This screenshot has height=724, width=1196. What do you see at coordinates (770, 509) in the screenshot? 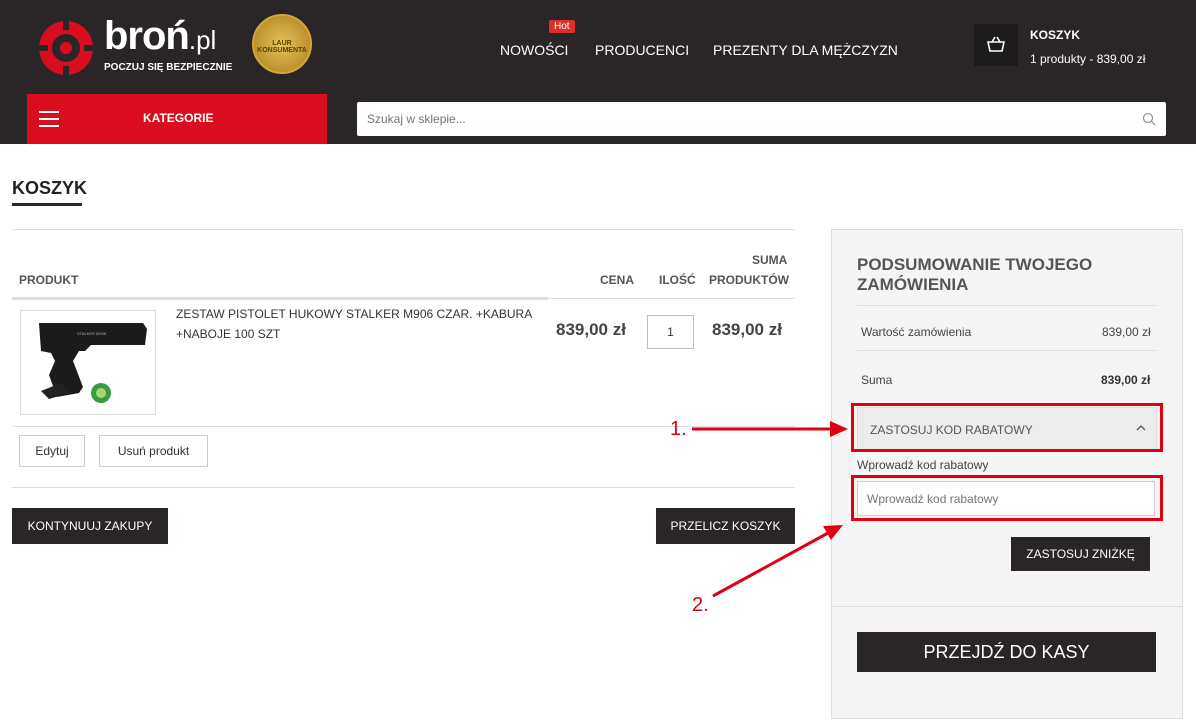
I see `annotation-arrows` at bounding box center [770, 509].